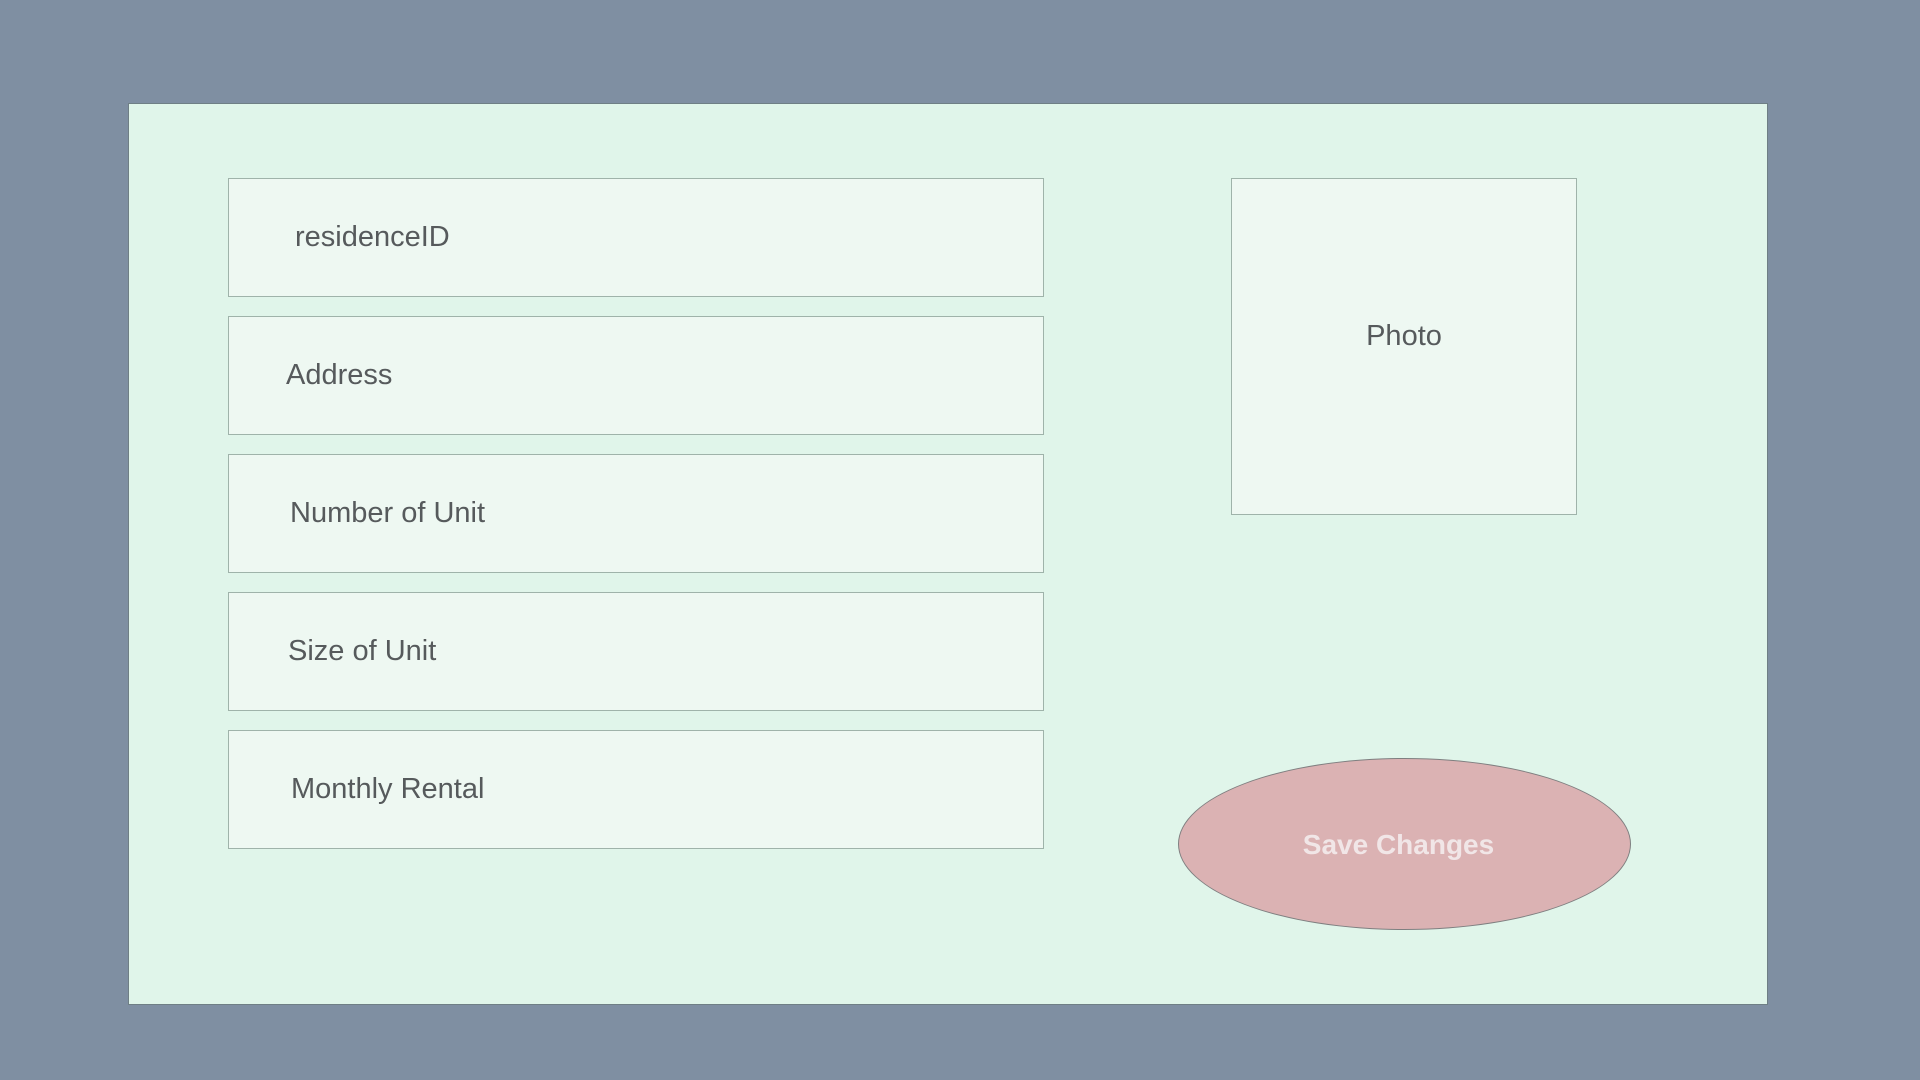 This screenshot has height=1080, width=1920. What do you see at coordinates (339, 375) in the screenshot?
I see `address-label: Address` at bounding box center [339, 375].